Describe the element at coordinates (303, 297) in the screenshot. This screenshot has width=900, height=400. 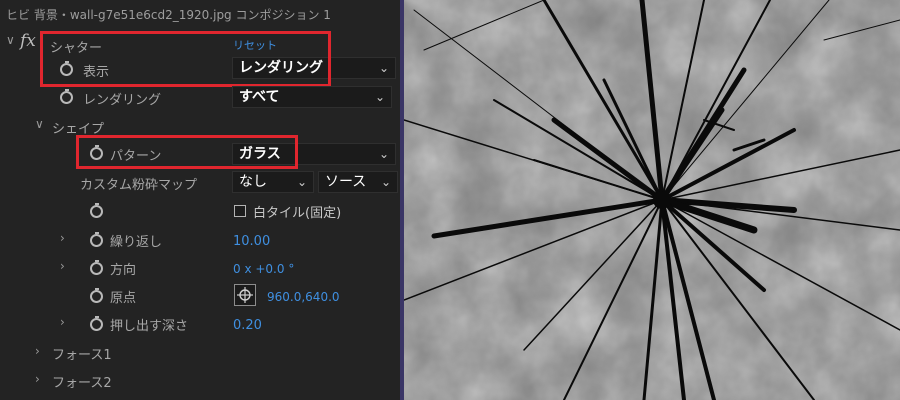
I see `origin-value: 960.0,640.0` at that location.